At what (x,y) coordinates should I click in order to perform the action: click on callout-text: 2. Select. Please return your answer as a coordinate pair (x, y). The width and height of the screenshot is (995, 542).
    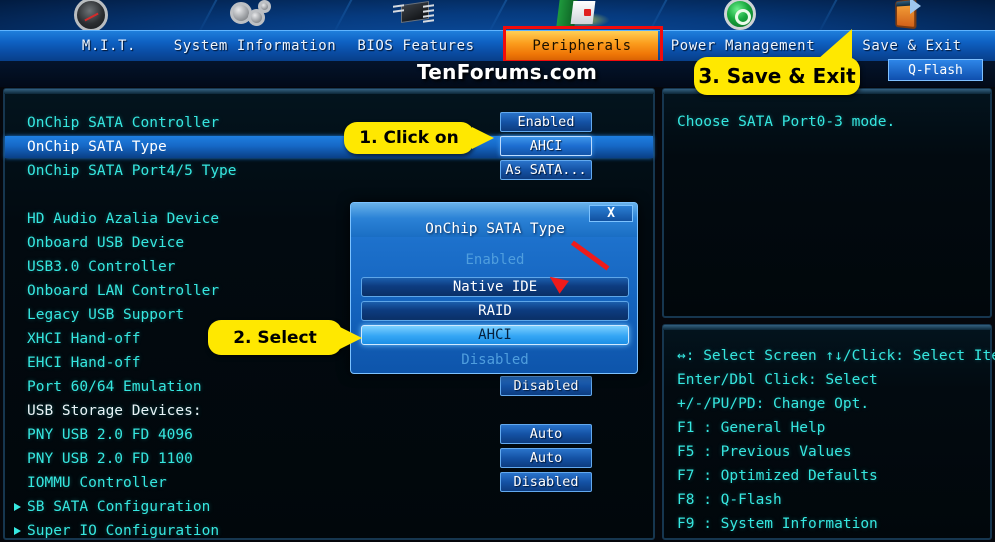
    Looking at the image, I should click on (275, 337).